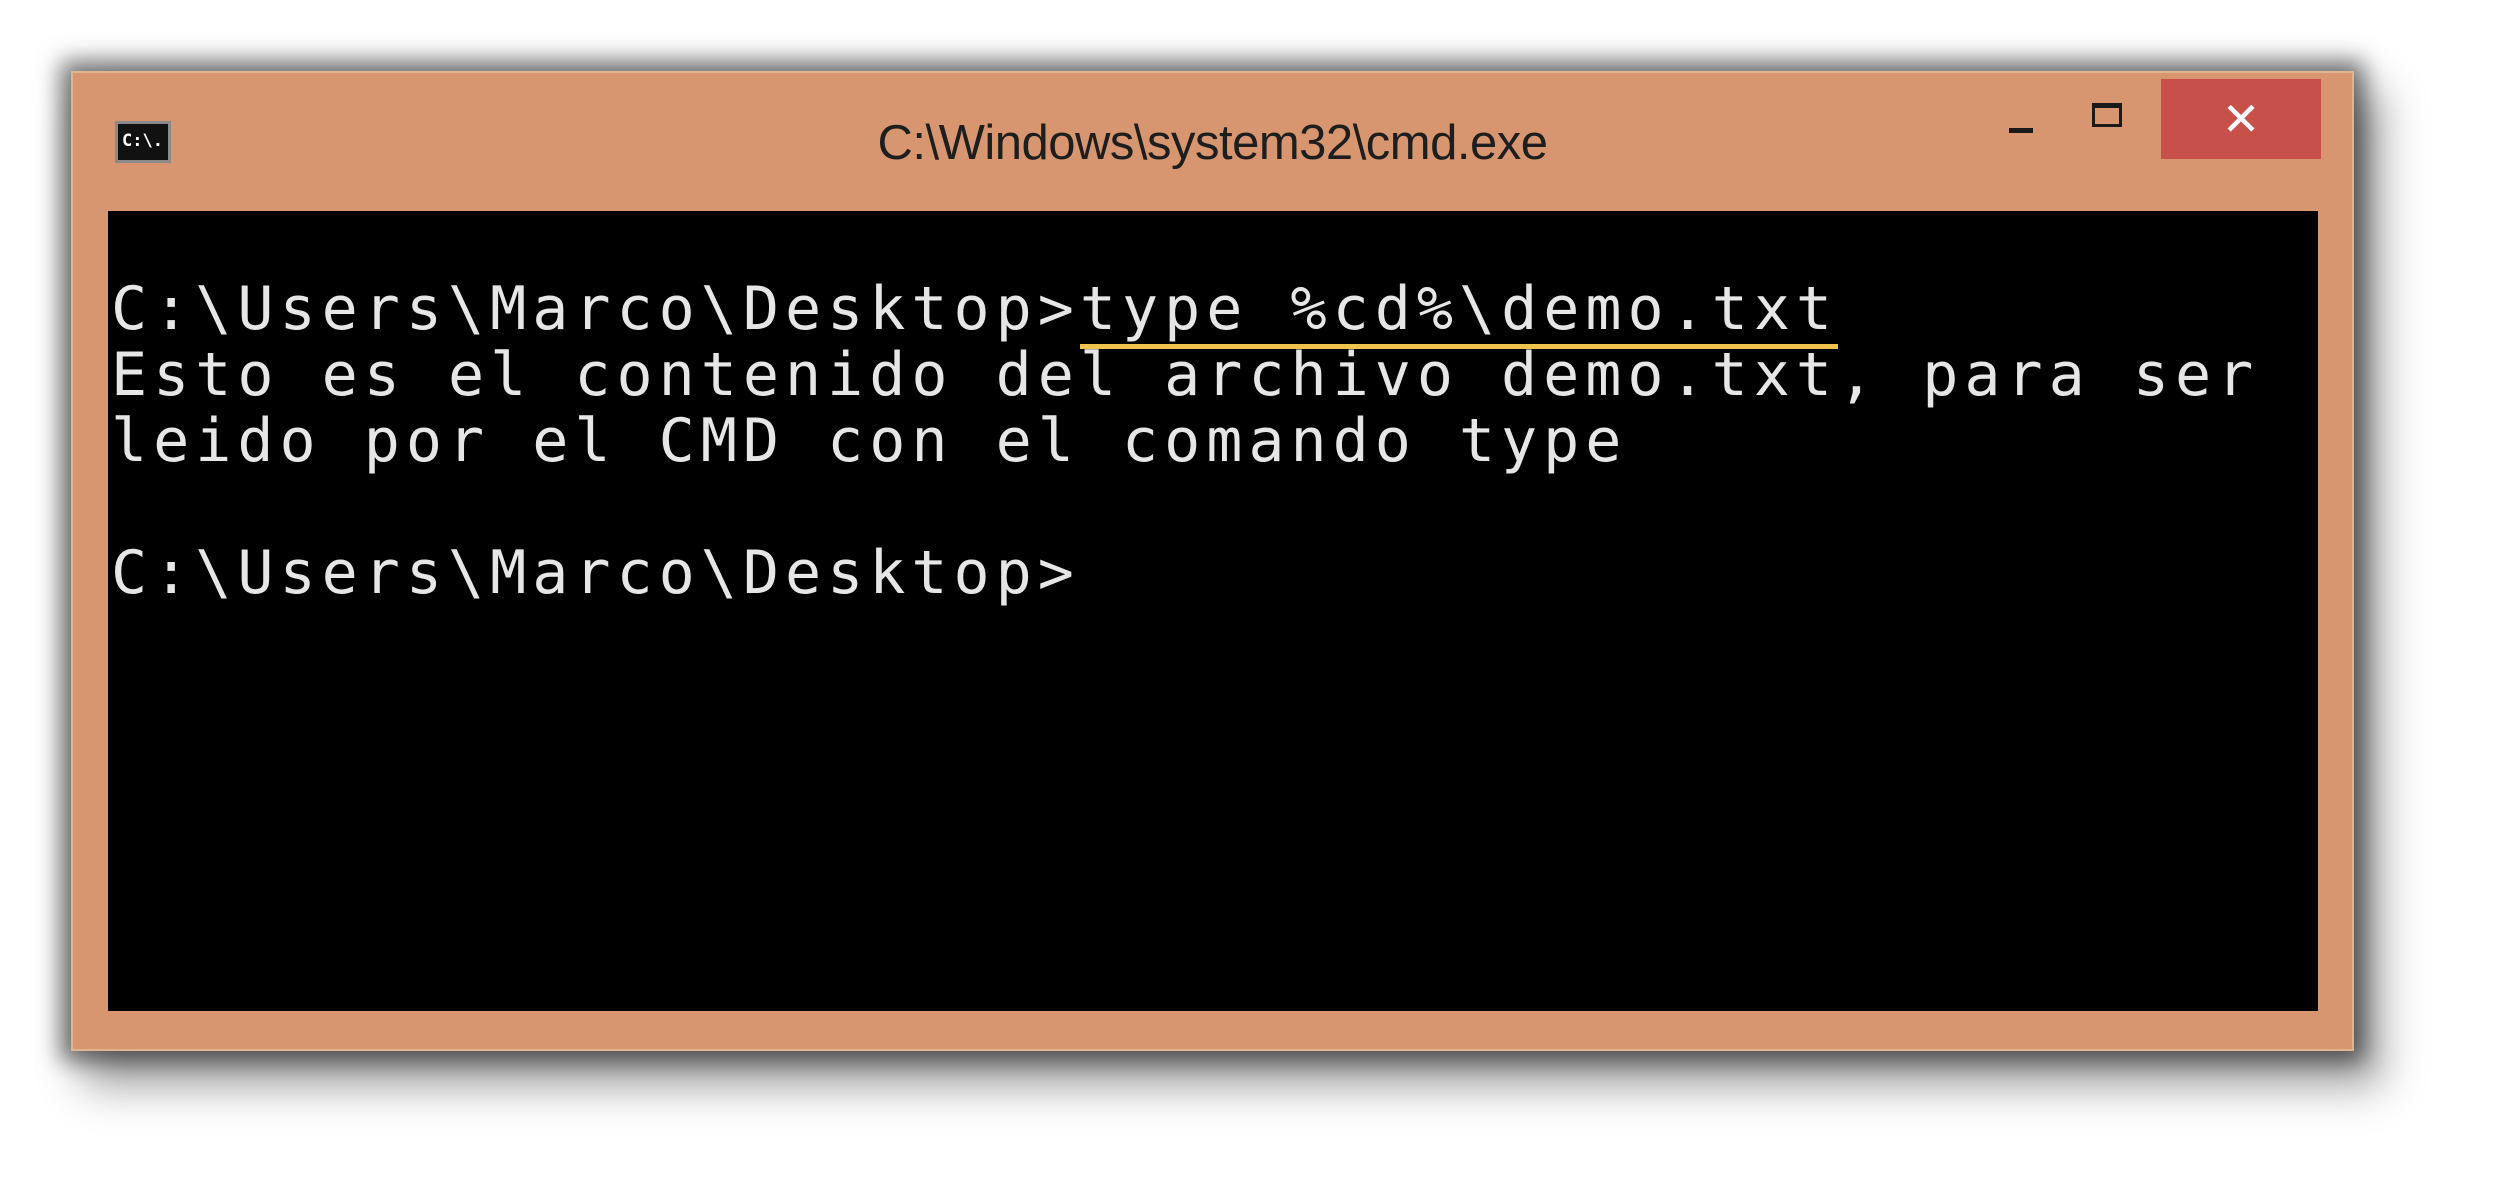 This screenshot has height=1195, width=2497. What do you see at coordinates (2107, 115) in the screenshot?
I see `maximize-icon` at bounding box center [2107, 115].